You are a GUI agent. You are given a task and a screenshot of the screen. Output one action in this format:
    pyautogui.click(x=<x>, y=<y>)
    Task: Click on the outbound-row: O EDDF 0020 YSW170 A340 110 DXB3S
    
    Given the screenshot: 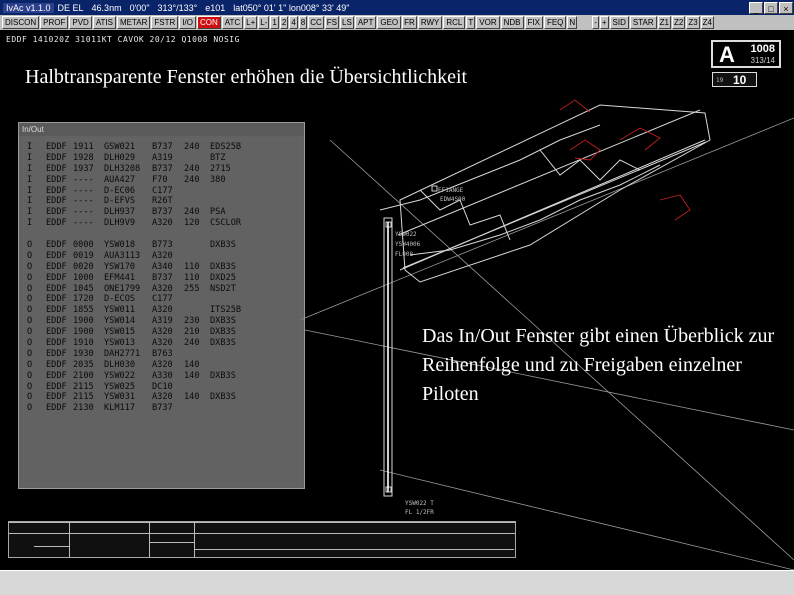 What is the action you would take?
    pyautogui.click(x=163, y=267)
    